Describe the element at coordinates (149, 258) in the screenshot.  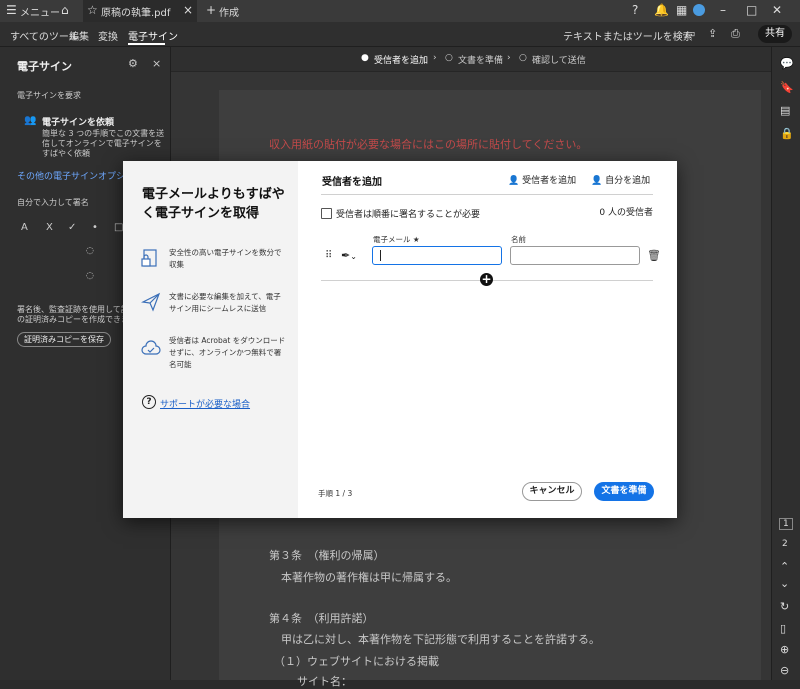
I see `secure-doc-icon` at that location.